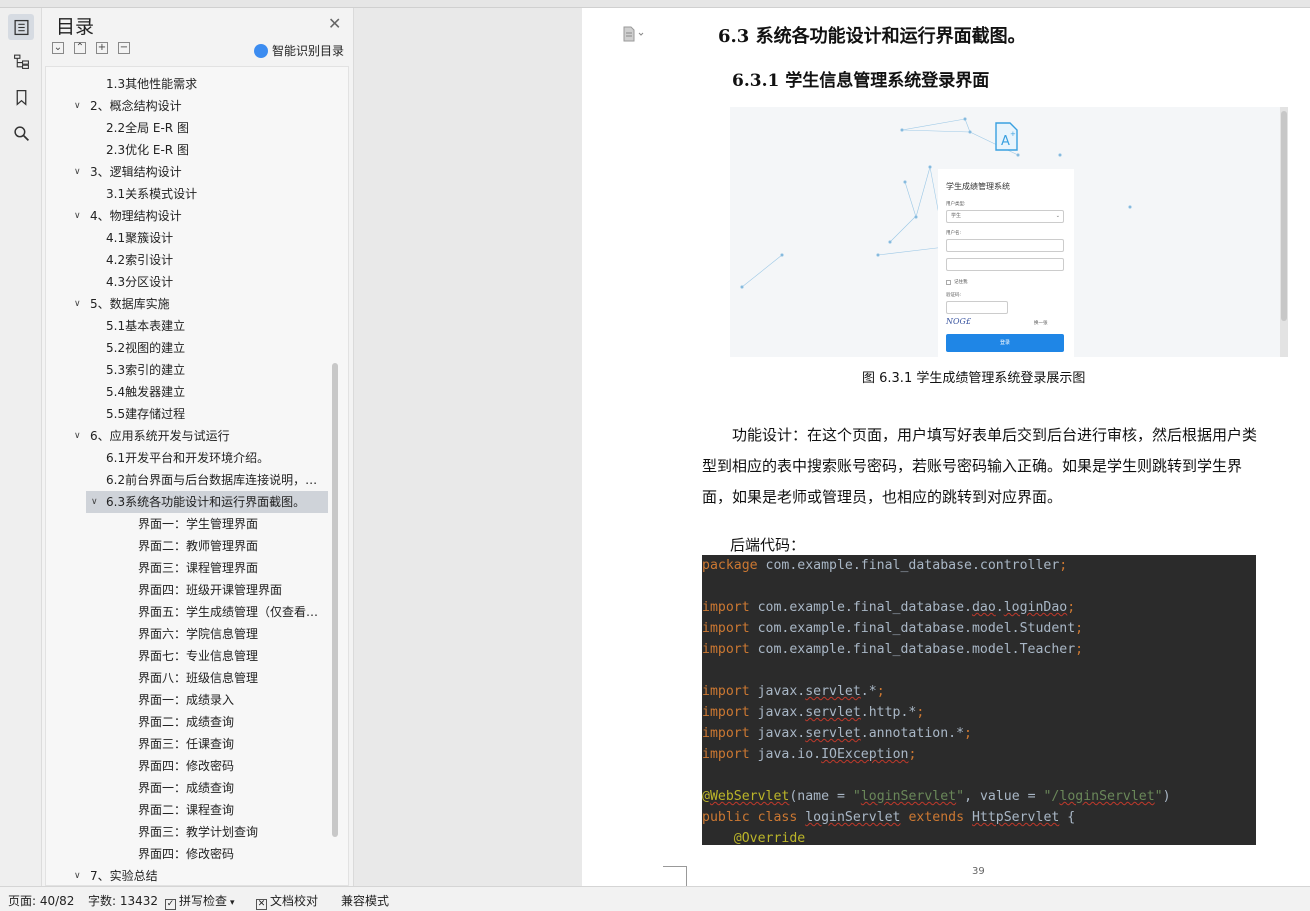 The image size is (1310, 911). Describe the element at coordinates (80, 48) in the screenshot. I see `expand-up-icon: ⌃` at that location.